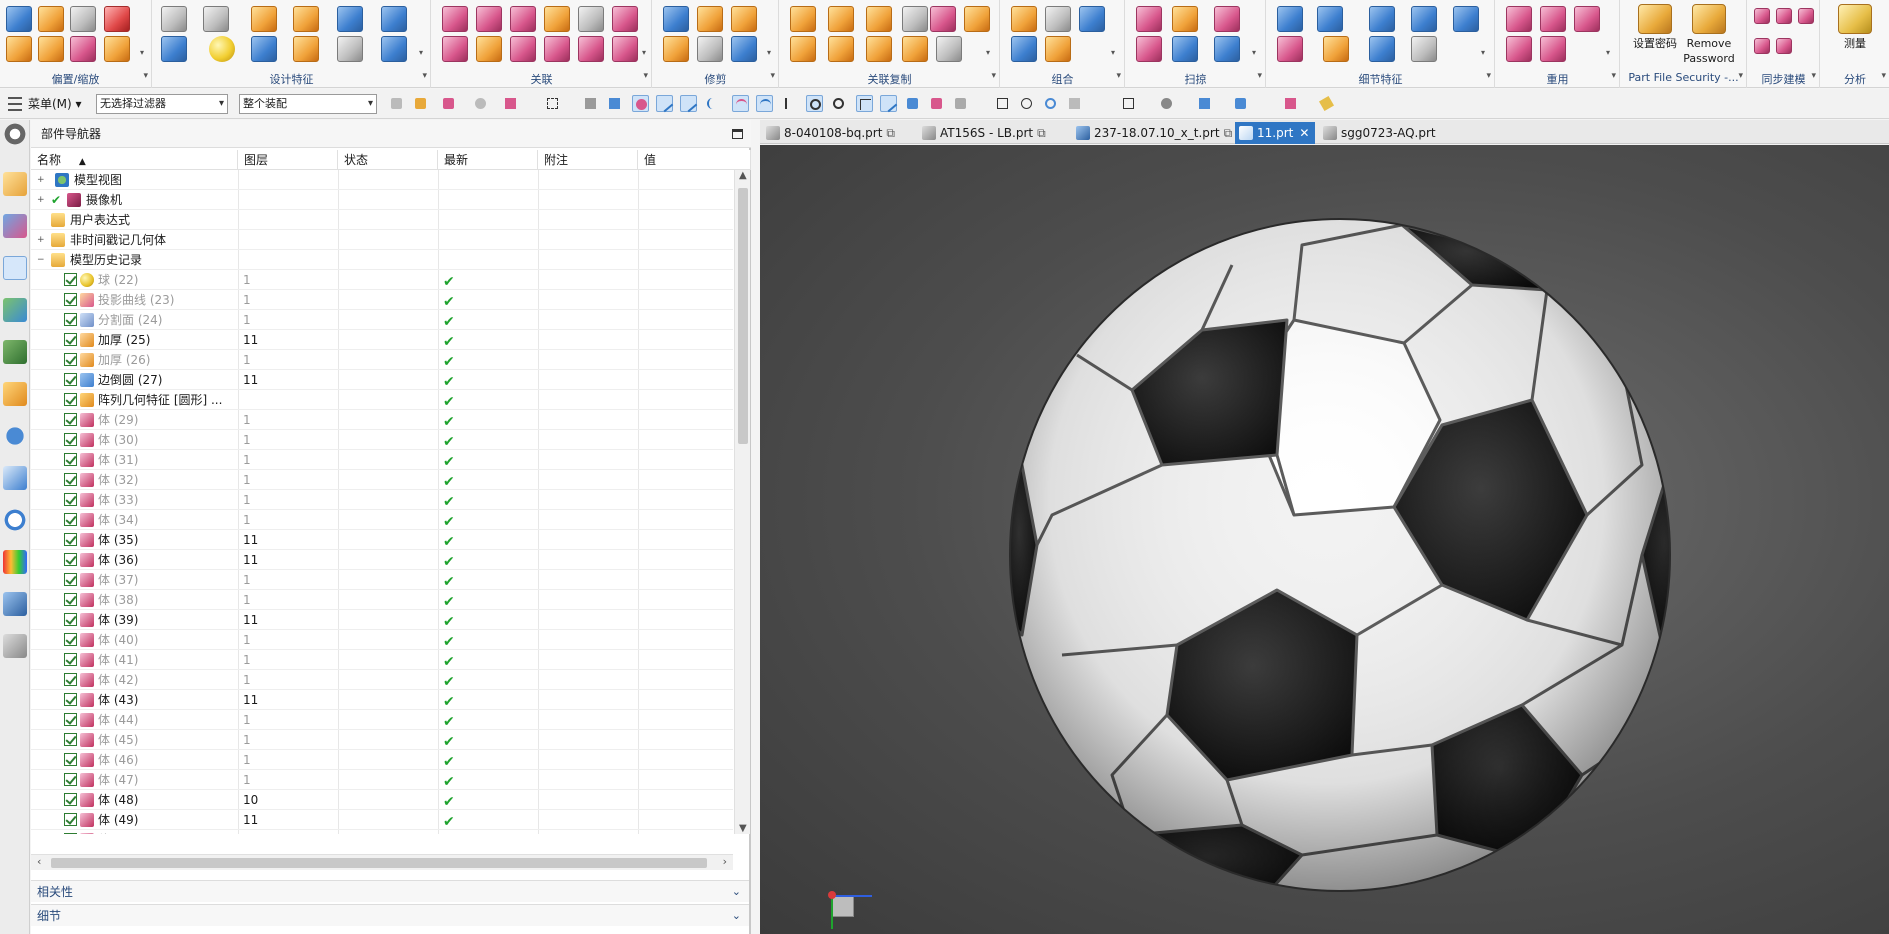 The width and height of the screenshot is (1889, 934). Describe the element at coordinates (936, 103) in the screenshot. I see `select-edges-icon` at that location.